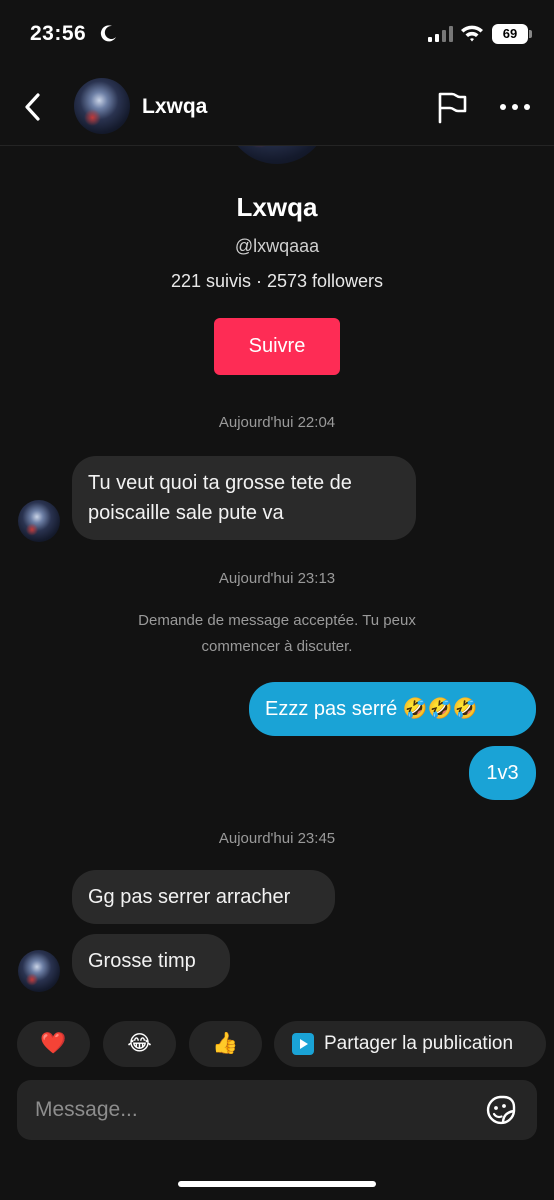 This screenshot has height=1200, width=554. Describe the element at coordinates (419, 1043) in the screenshot. I see `share-post-label: Partager la publication` at that location.